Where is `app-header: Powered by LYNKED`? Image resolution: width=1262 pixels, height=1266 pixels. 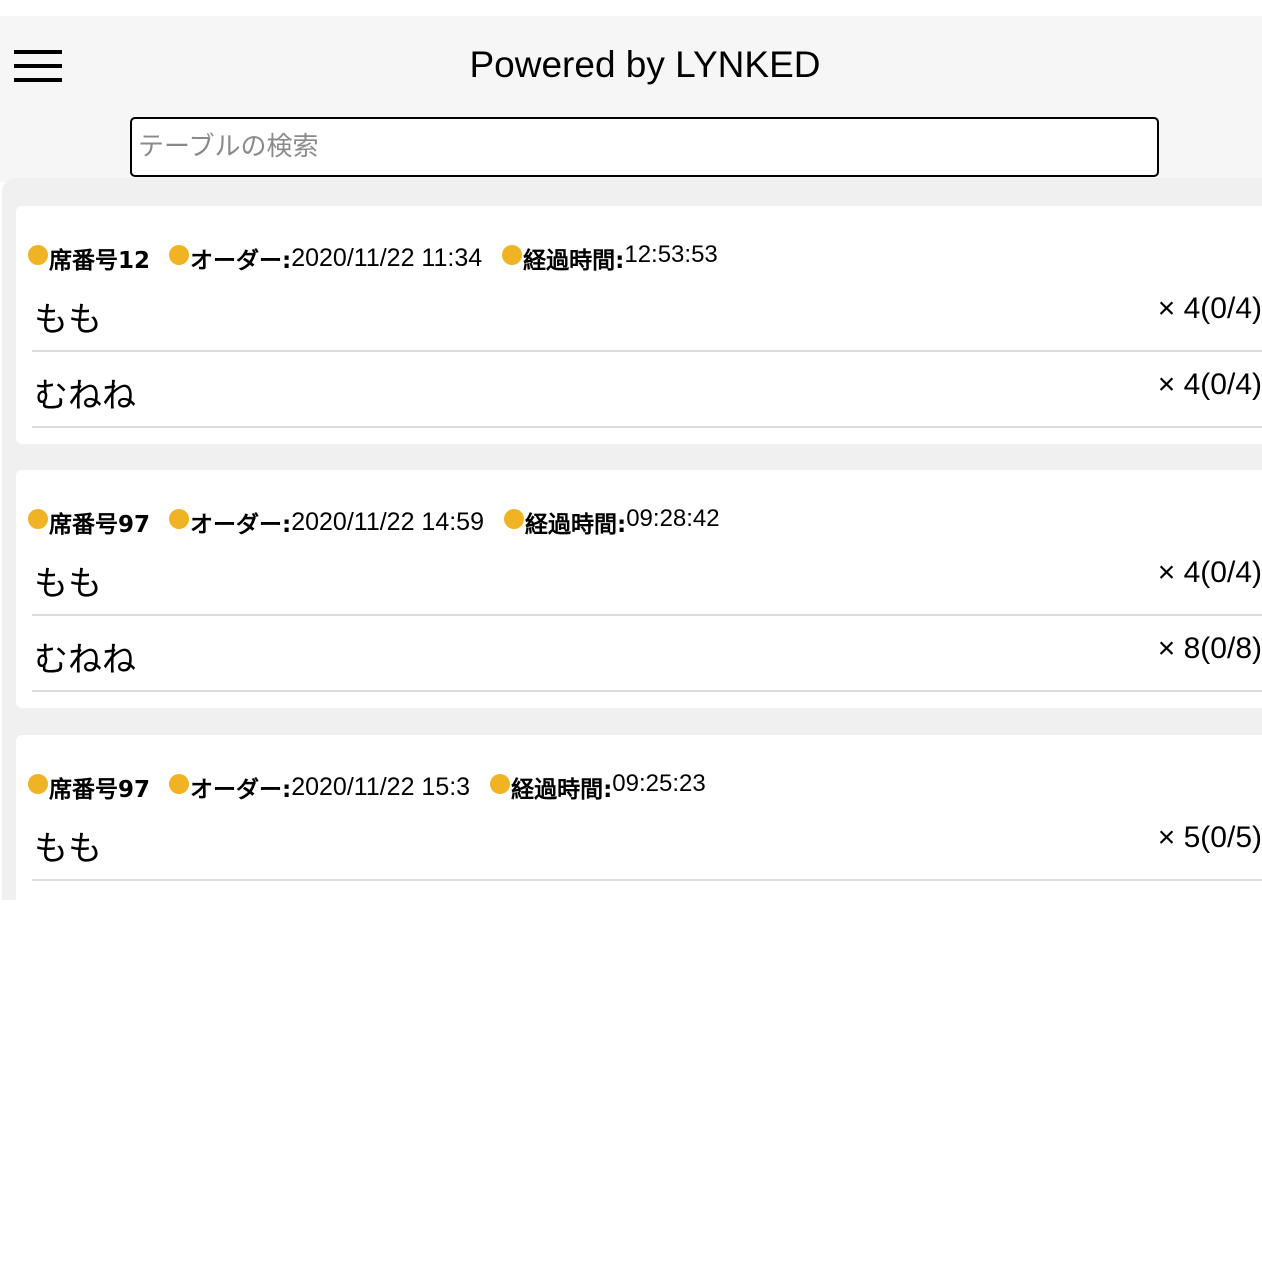
app-header: Powered by LYNKED is located at coordinates (631, 99).